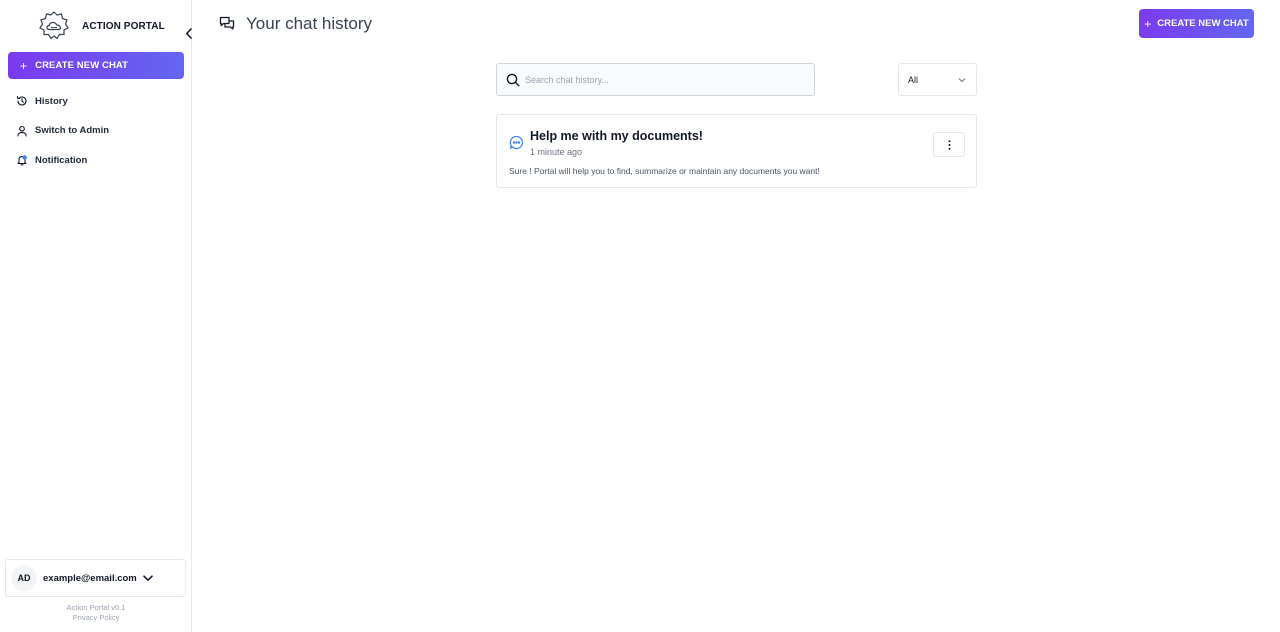 The height and width of the screenshot is (632, 1280). I want to click on bell-icon, so click(22, 160).